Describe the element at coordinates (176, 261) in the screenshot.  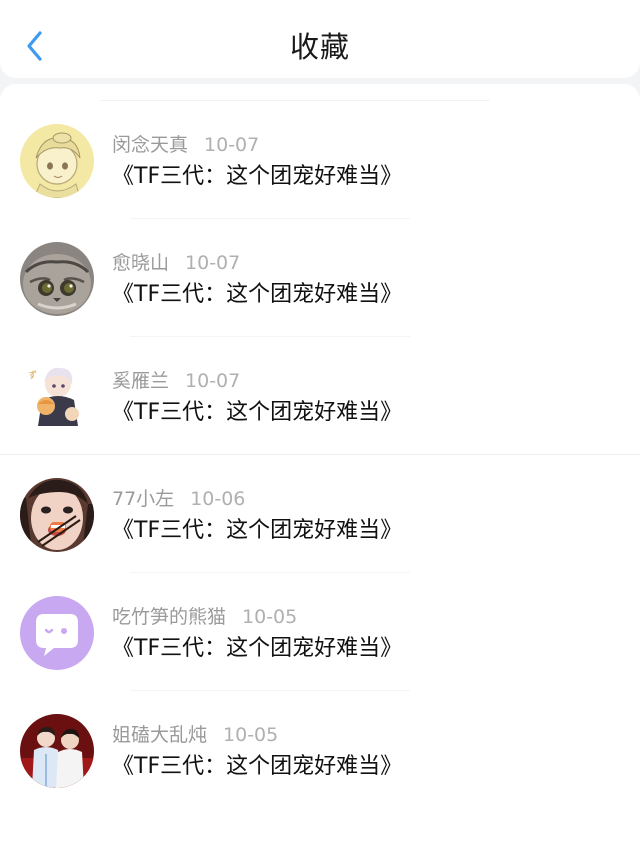
I see `item-meta: 愈晓山 10-07` at that location.